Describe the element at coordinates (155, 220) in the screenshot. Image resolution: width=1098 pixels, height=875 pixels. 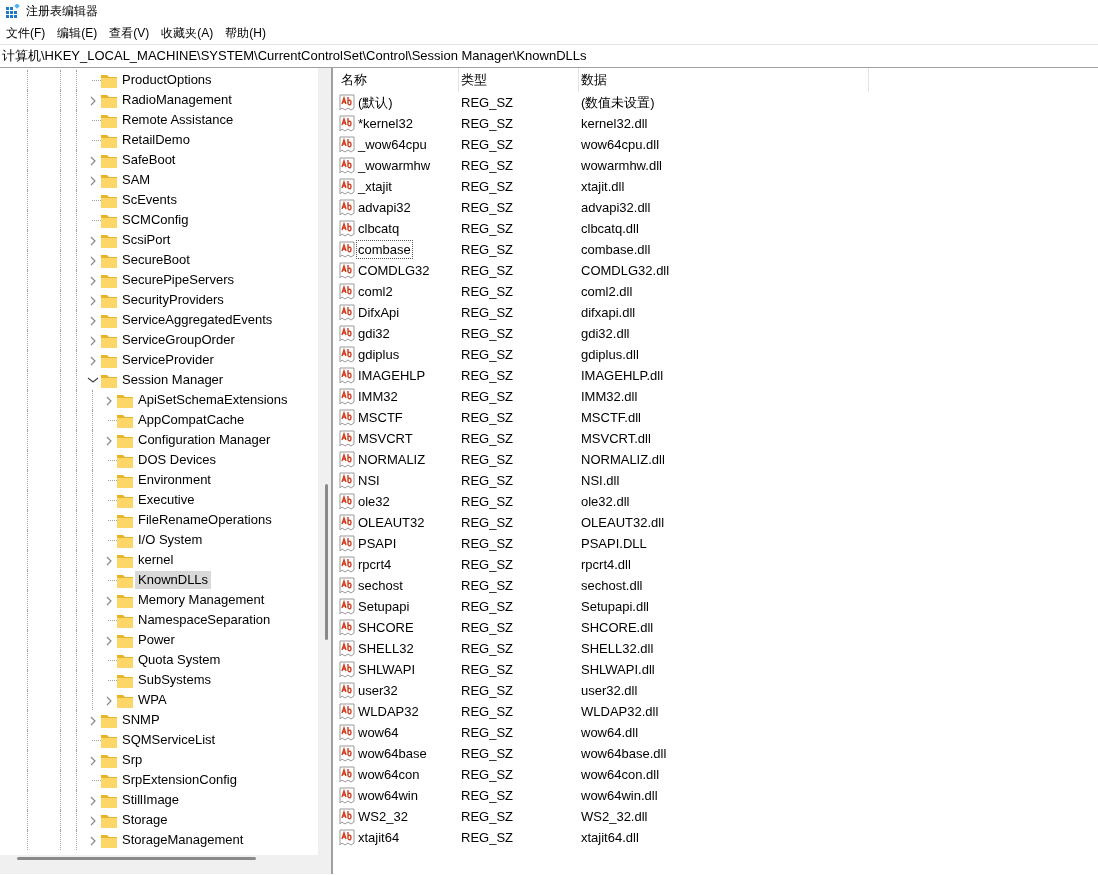
I see `tree-item: SCMConfig` at that location.